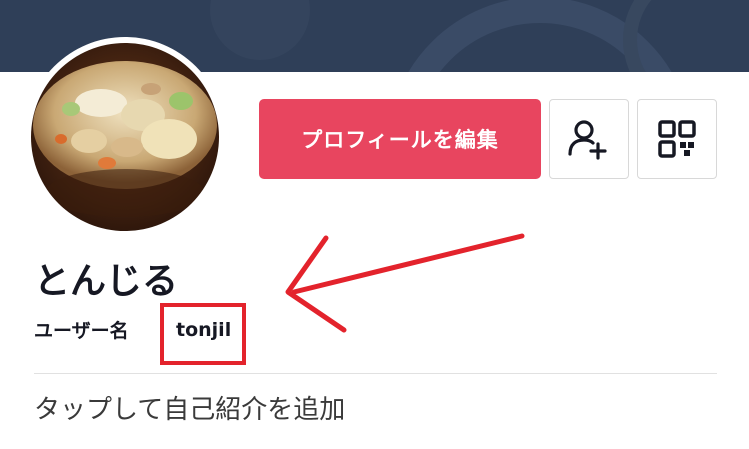  What do you see at coordinates (375, 373) in the screenshot?
I see `divider` at bounding box center [375, 373].